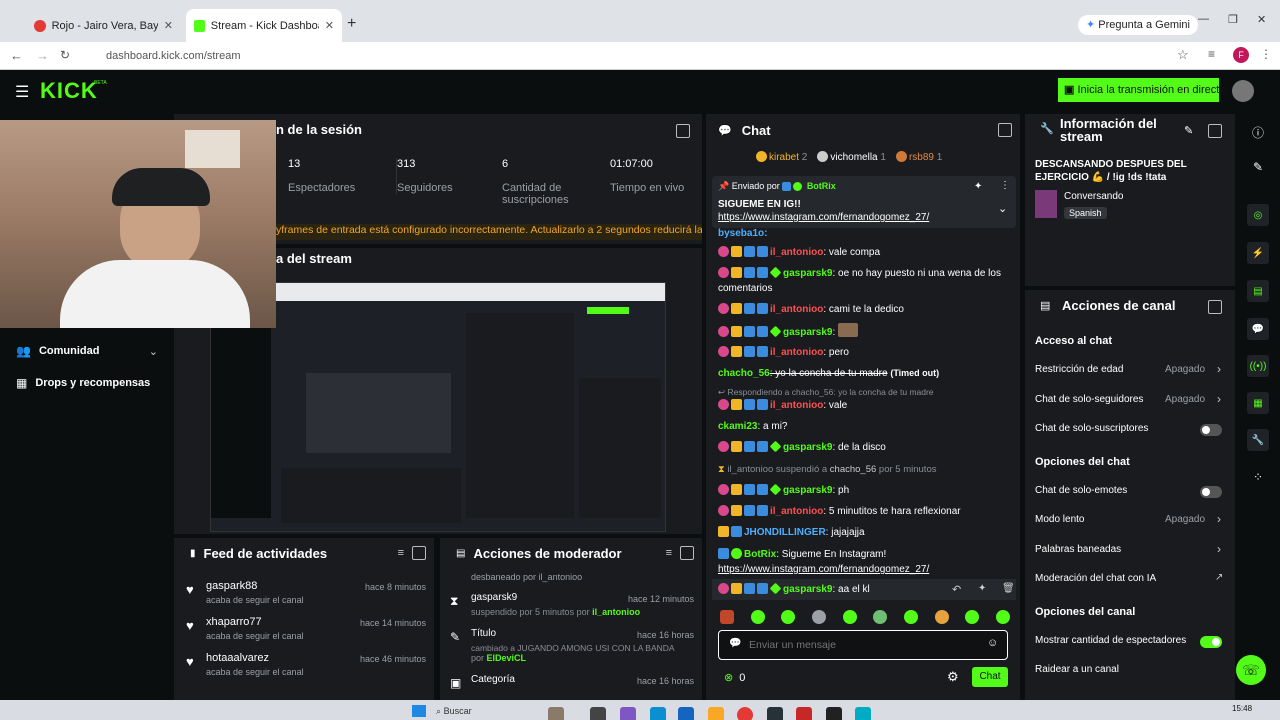  What do you see at coordinates (821, 186) in the screenshot?
I see `pinned-by-user: BotRix` at bounding box center [821, 186].